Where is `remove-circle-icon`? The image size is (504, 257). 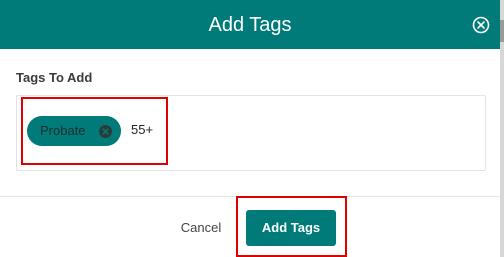
remove-circle-icon is located at coordinates (105, 131).